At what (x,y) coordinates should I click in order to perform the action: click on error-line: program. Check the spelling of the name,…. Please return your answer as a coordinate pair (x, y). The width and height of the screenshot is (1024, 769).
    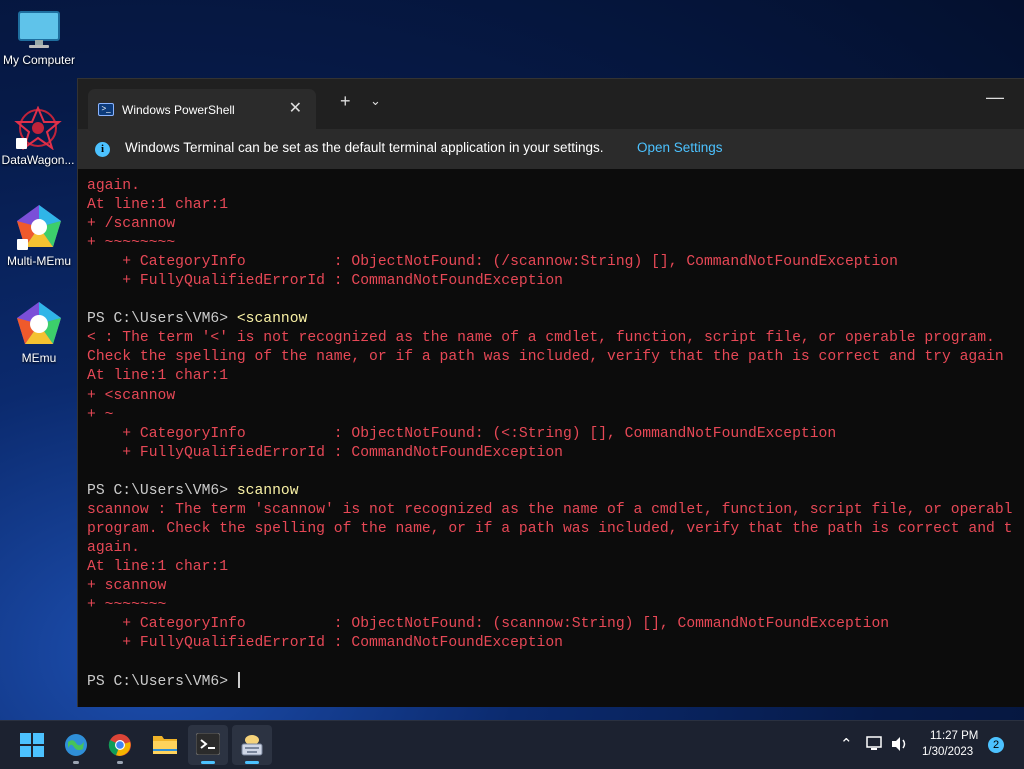
    Looking at the image, I should click on (550, 528).